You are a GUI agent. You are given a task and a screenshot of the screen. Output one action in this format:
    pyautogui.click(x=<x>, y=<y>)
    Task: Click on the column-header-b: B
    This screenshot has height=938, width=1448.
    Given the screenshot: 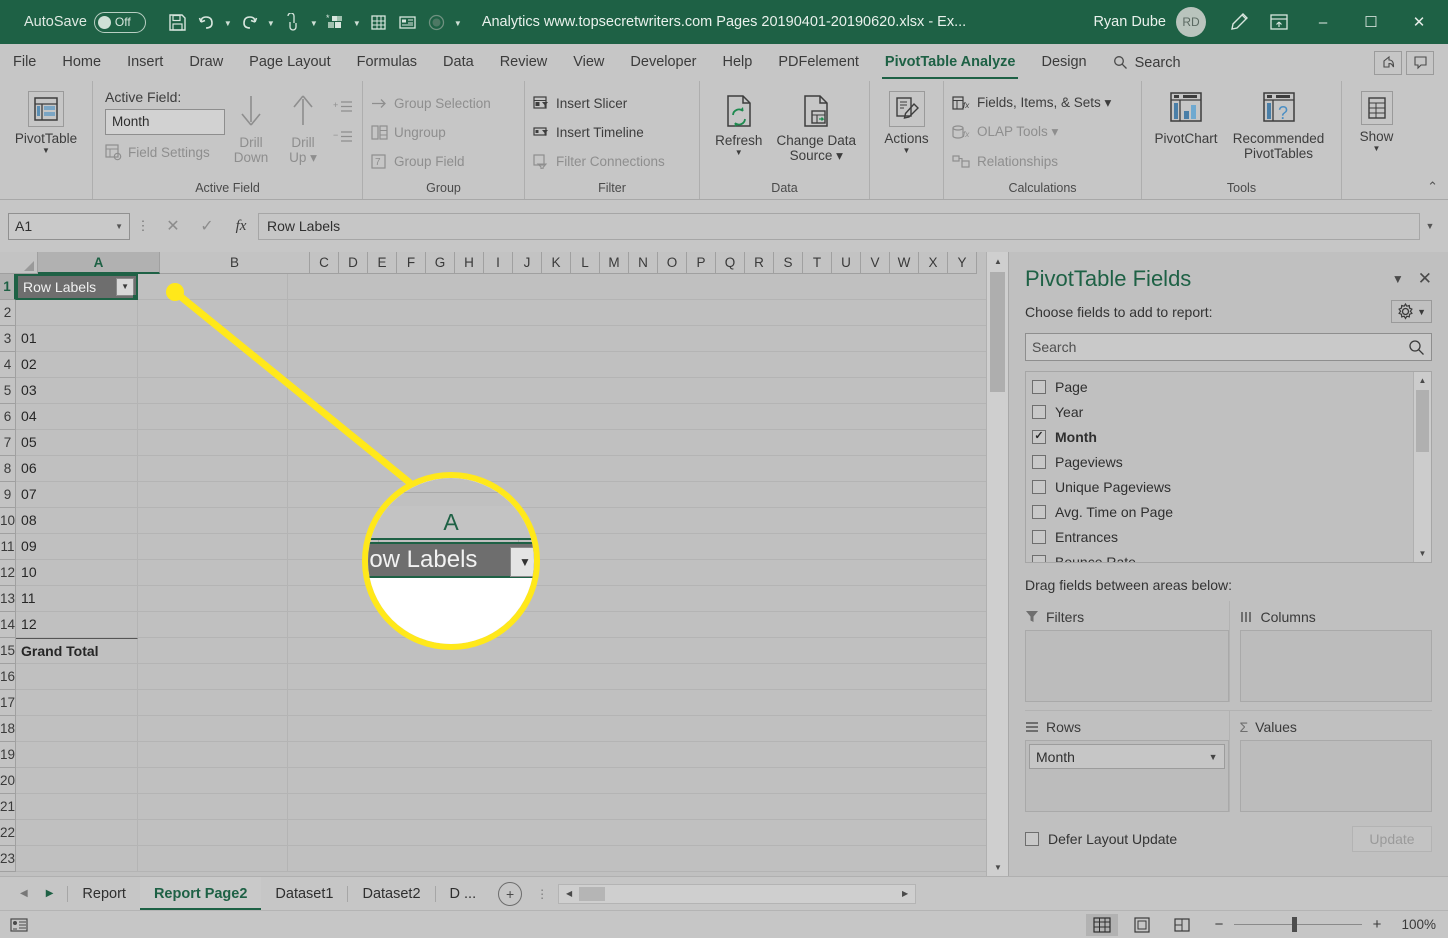 What is the action you would take?
    pyautogui.click(x=235, y=263)
    